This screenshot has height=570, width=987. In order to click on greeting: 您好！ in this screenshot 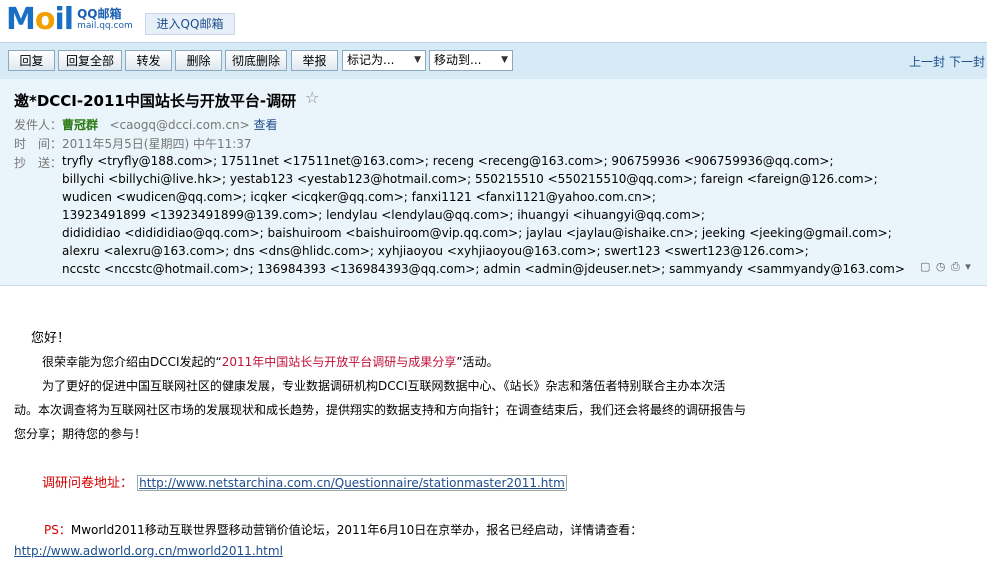, I will do `click(51, 338)`.